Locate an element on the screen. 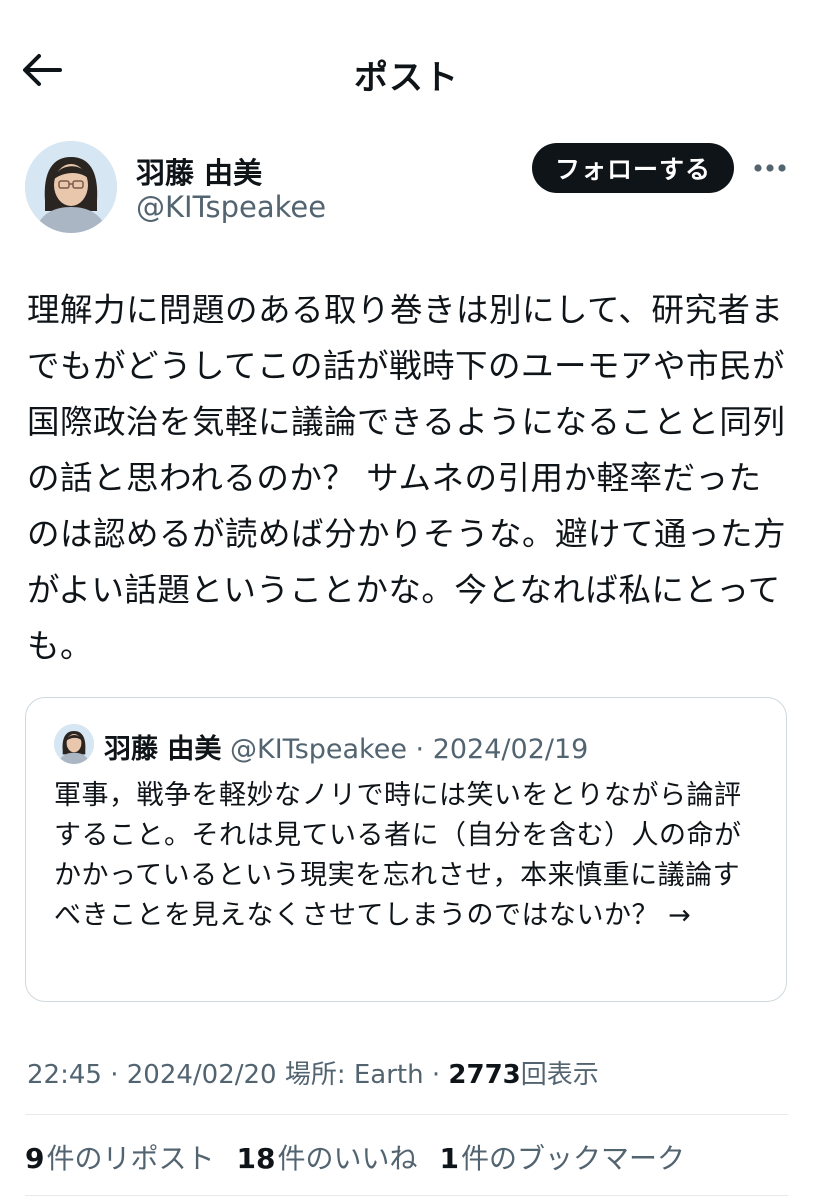  quote-avatar is located at coordinates (74, 744).